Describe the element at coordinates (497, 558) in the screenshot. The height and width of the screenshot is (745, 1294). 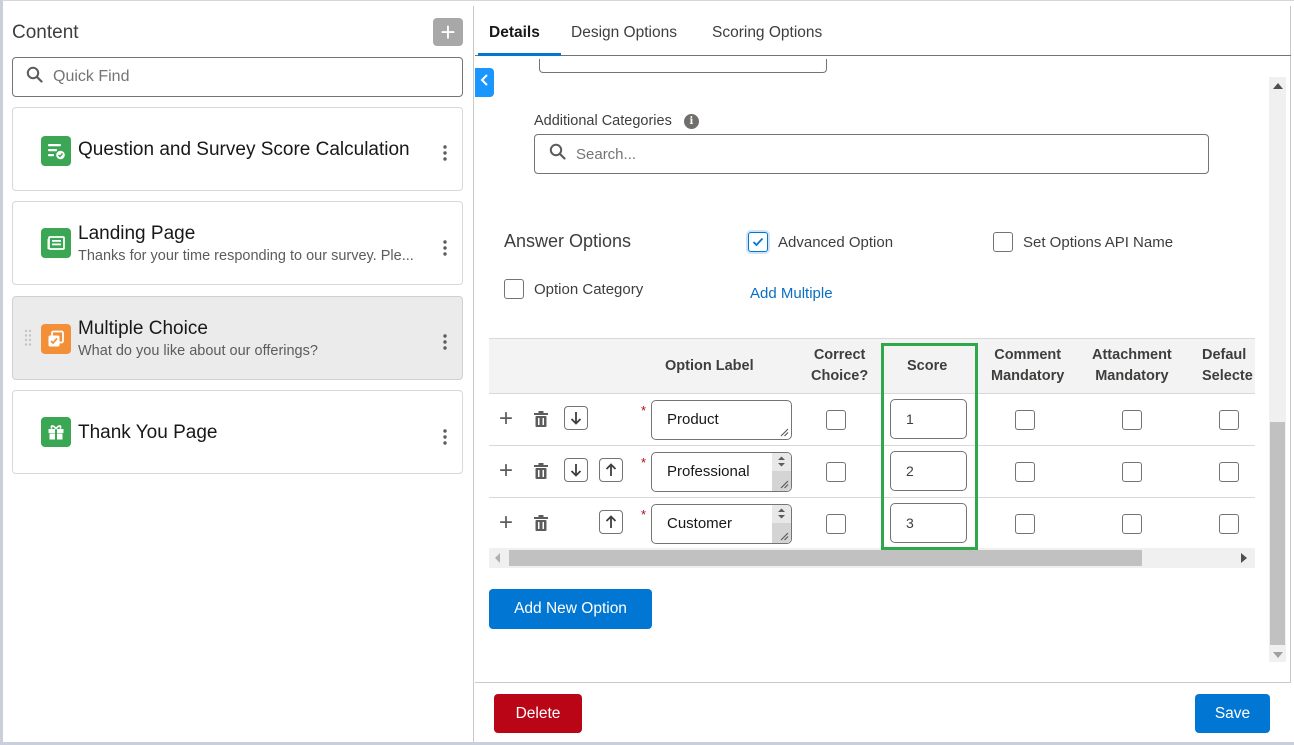
I see `scroll-left-icon` at that location.